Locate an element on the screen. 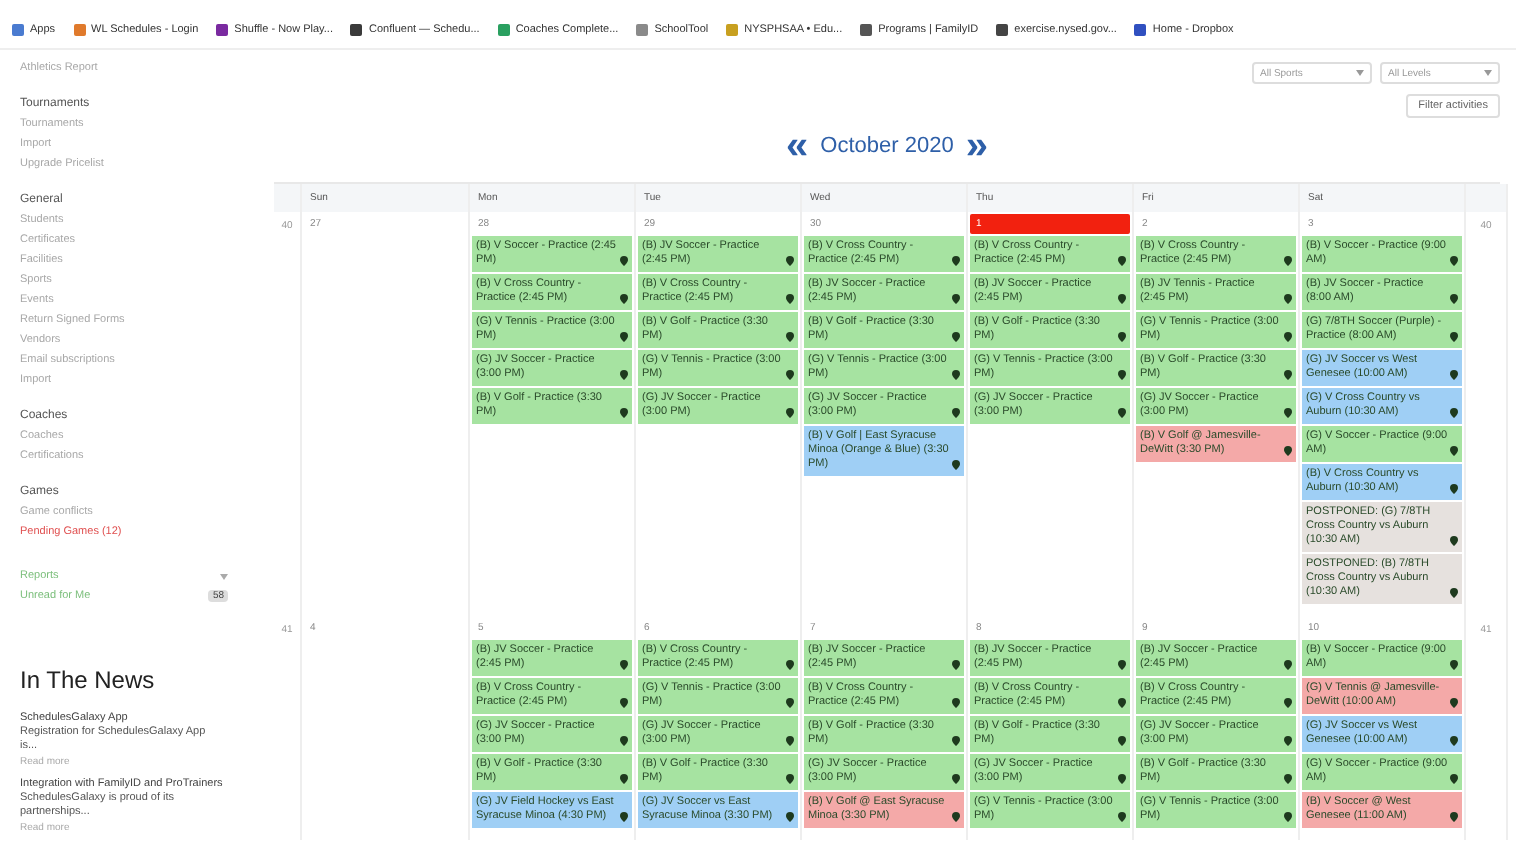  next-month-button: » is located at coordinates (976, 146).